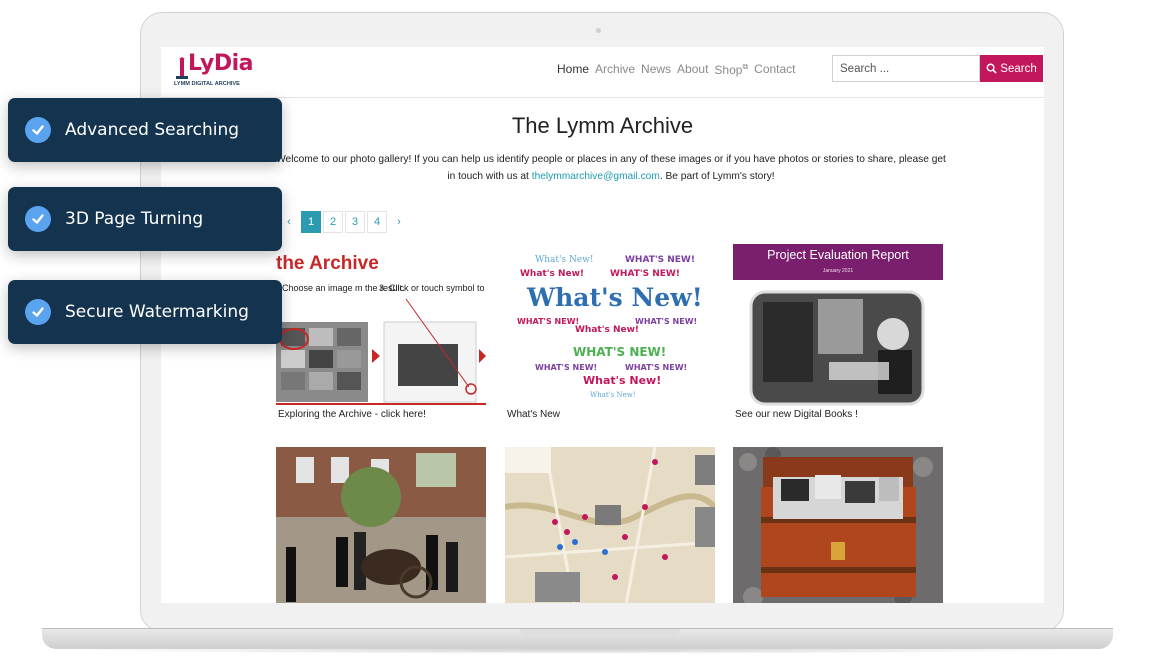  What do you see at coordinates (796, 414) in the screenshot?
I see `gallery-caption: See our new Digital Books !` at bounding box center [796, 414].